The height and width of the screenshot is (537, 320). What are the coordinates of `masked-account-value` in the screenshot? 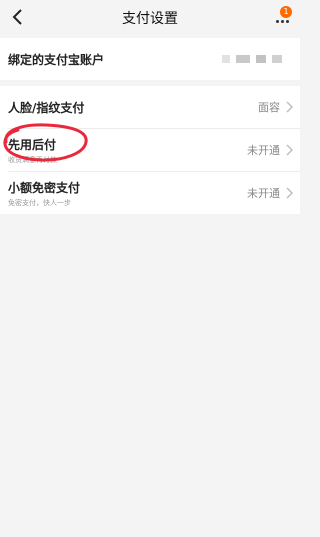 It's located at (252, 59).